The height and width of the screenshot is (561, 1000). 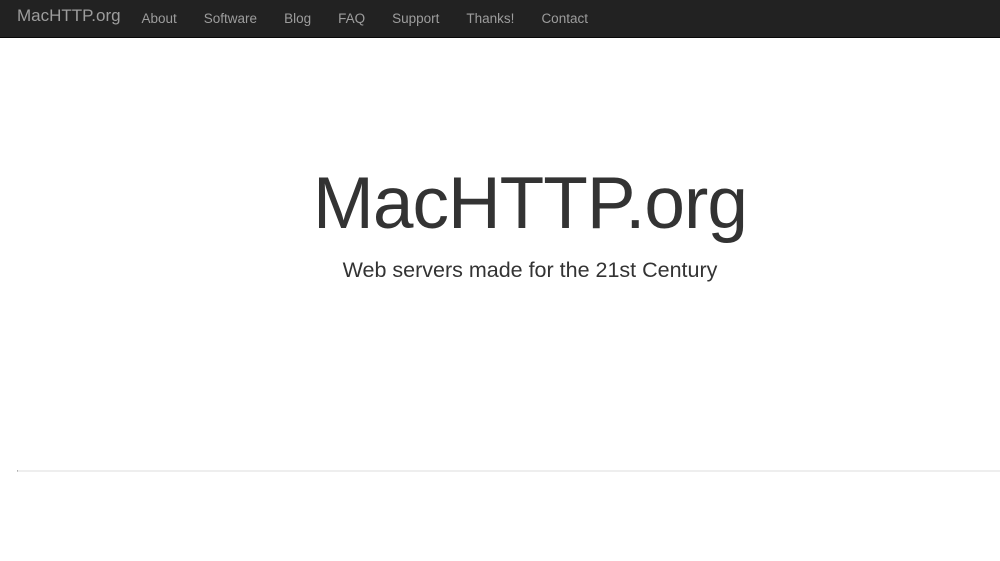 I want to click on nav-item-blog: Blog, so click(x=298, y=19).